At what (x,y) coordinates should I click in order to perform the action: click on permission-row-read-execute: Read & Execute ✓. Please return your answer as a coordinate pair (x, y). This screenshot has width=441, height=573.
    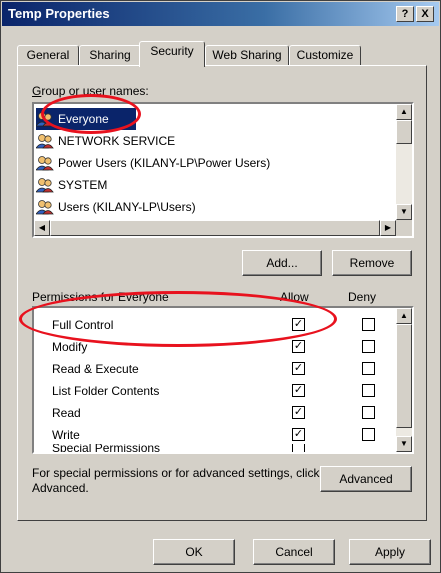
    Looking at the image, I should click on (205, 369).